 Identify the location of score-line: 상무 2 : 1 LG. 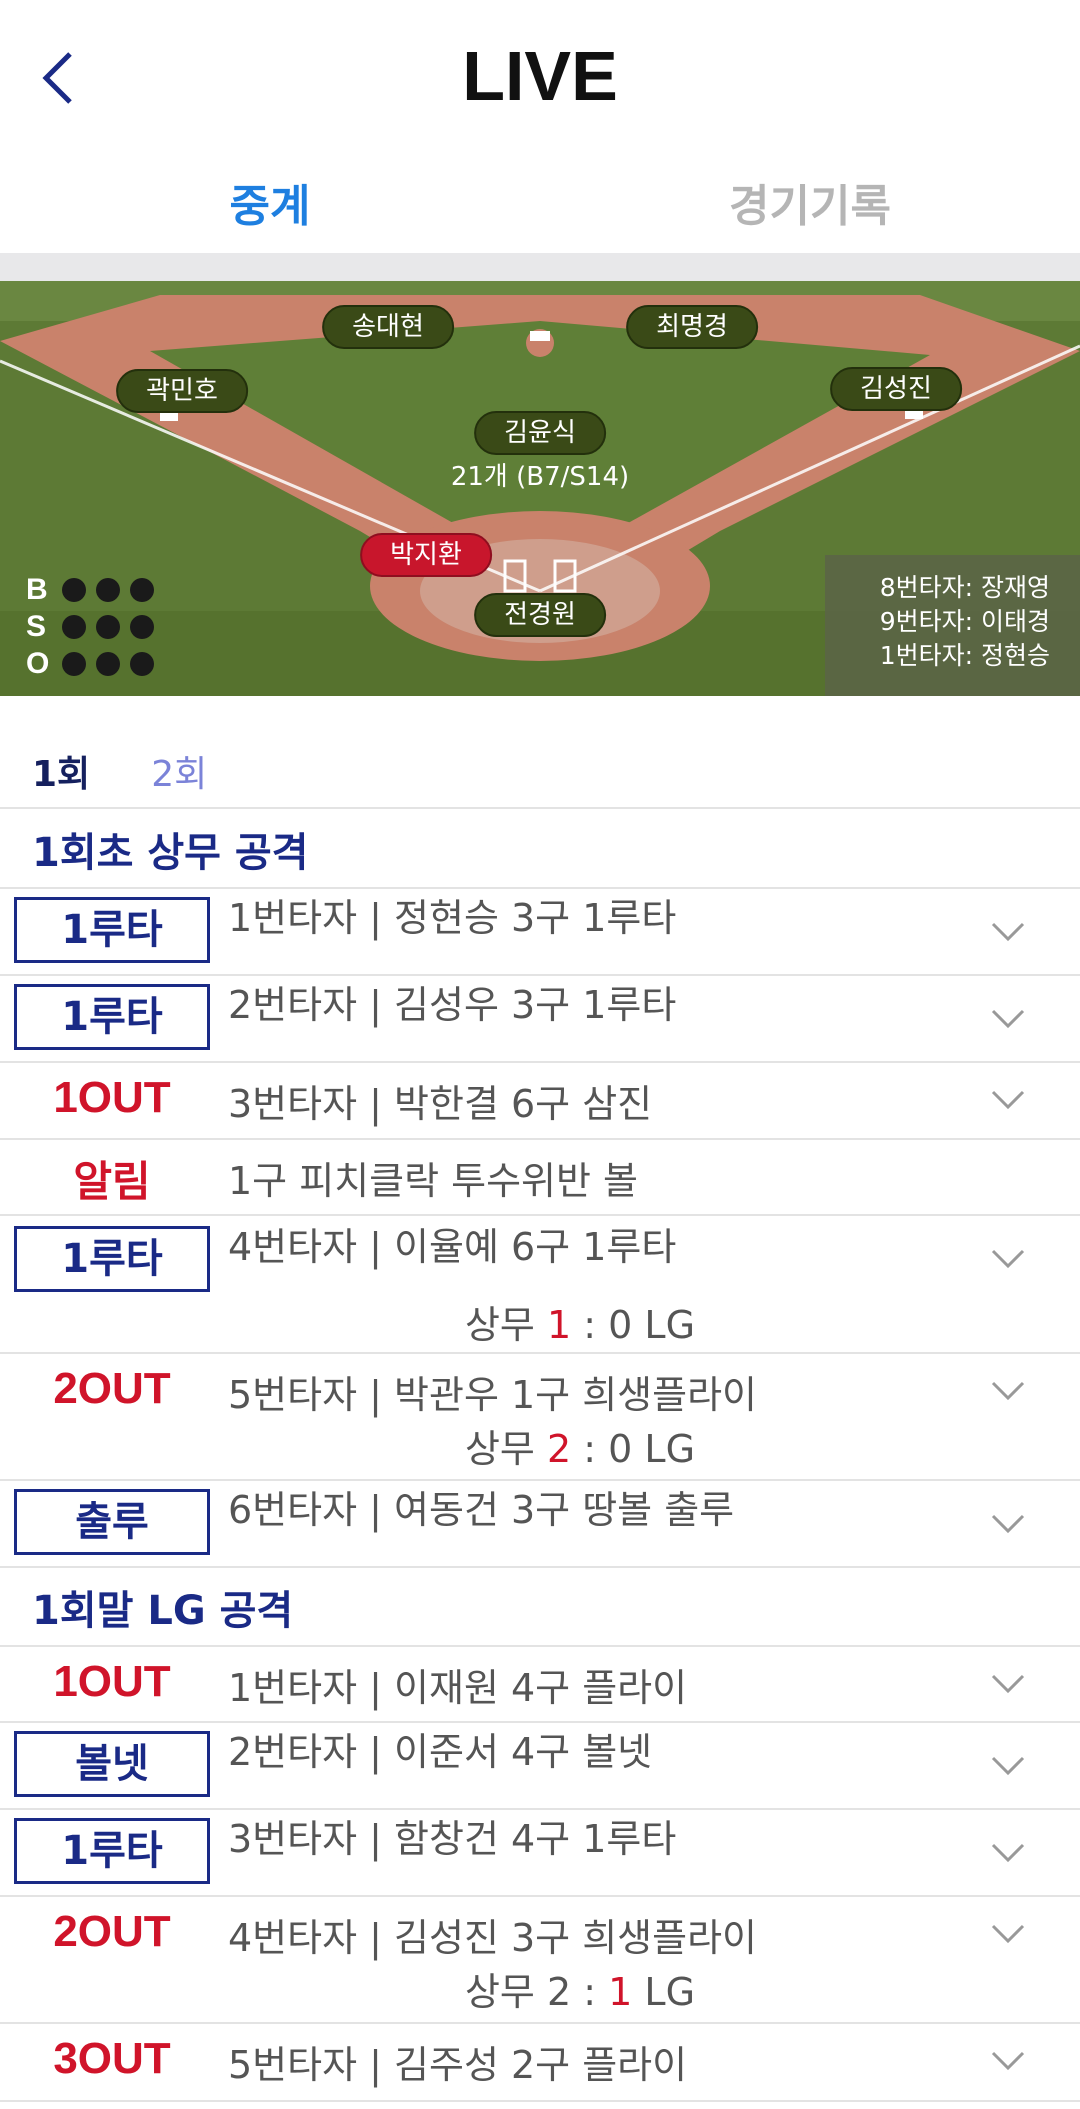
(540, 1988).